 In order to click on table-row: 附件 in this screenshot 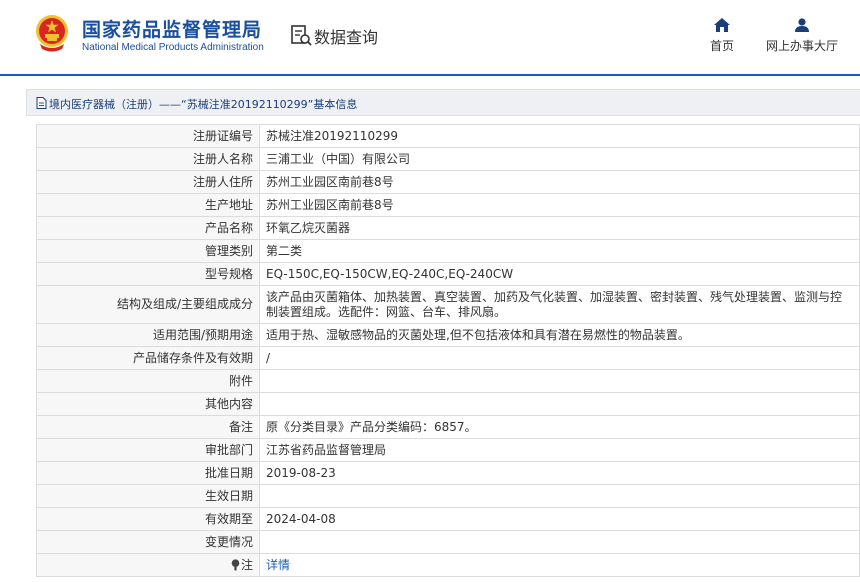, I will do `click(448, 381)`.